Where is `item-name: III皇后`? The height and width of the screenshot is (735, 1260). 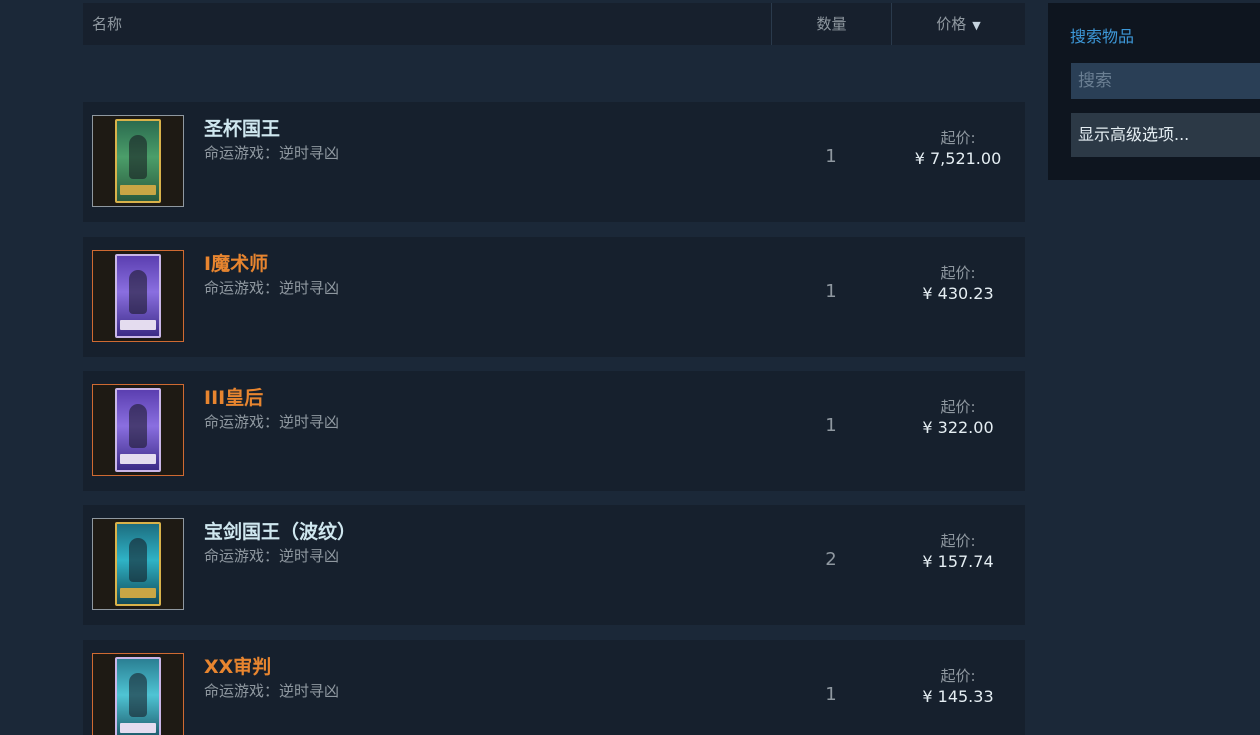 item-name: III皇后 is located at coordinates (233, 396).